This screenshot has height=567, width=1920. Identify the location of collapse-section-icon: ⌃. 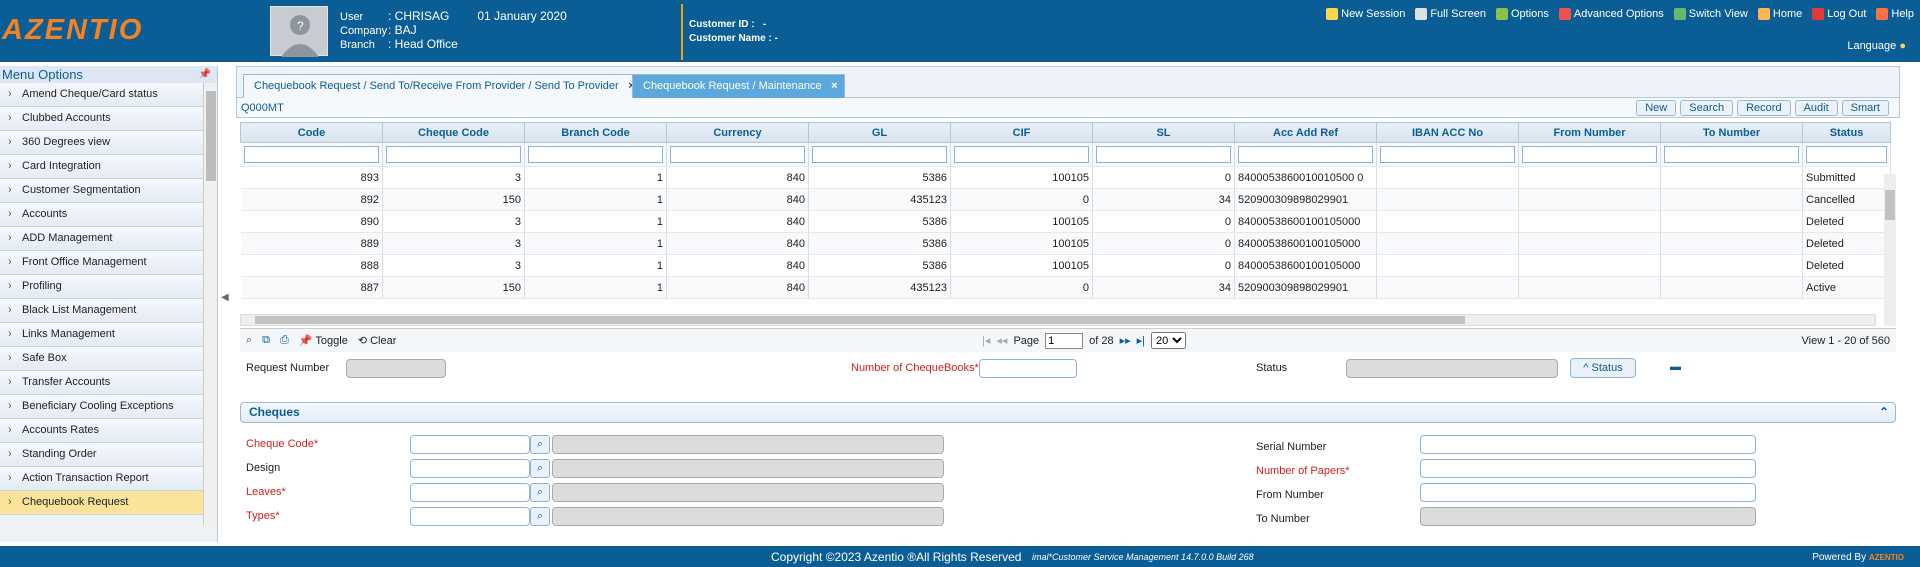
(1884, 412).